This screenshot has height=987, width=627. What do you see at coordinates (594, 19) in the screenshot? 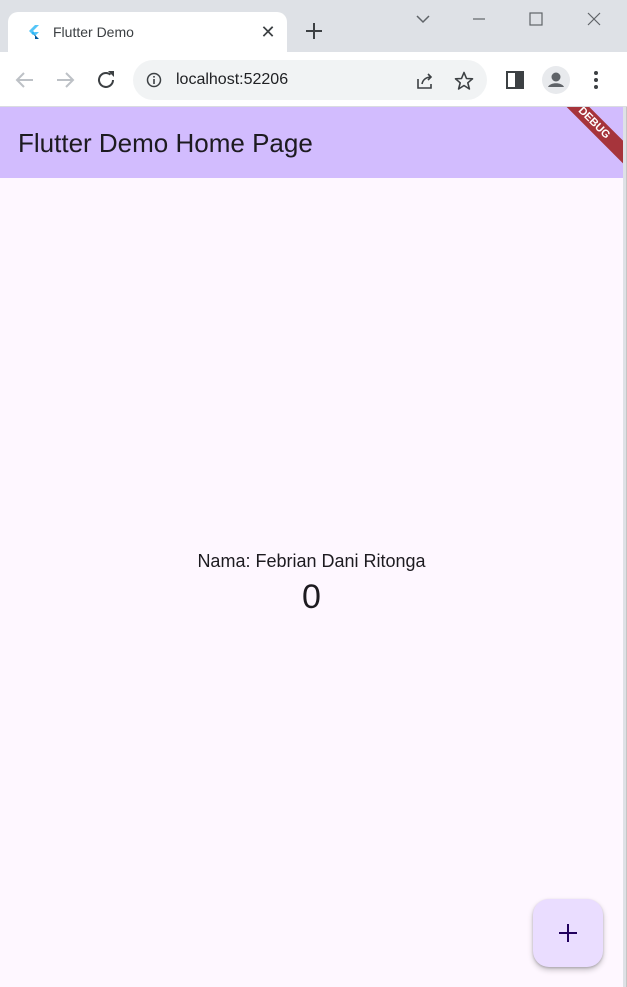
I see `close-window-icon` at bounding box center [594, 19].